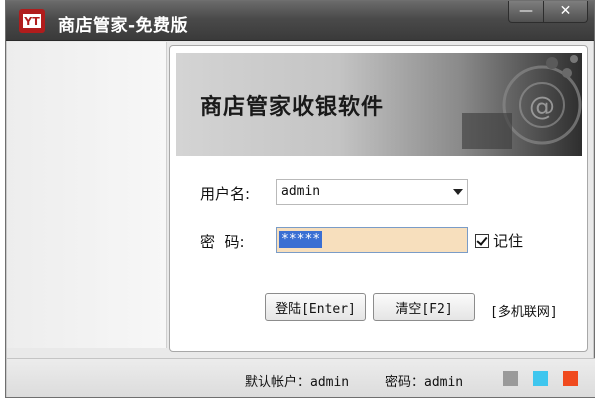 Image resolution: width=600 pixels, height=403 pixels. What do you see at coordinates (566, 12) in the screenshot?
I see `close-button: ✕` at bounding box center [566, 12].